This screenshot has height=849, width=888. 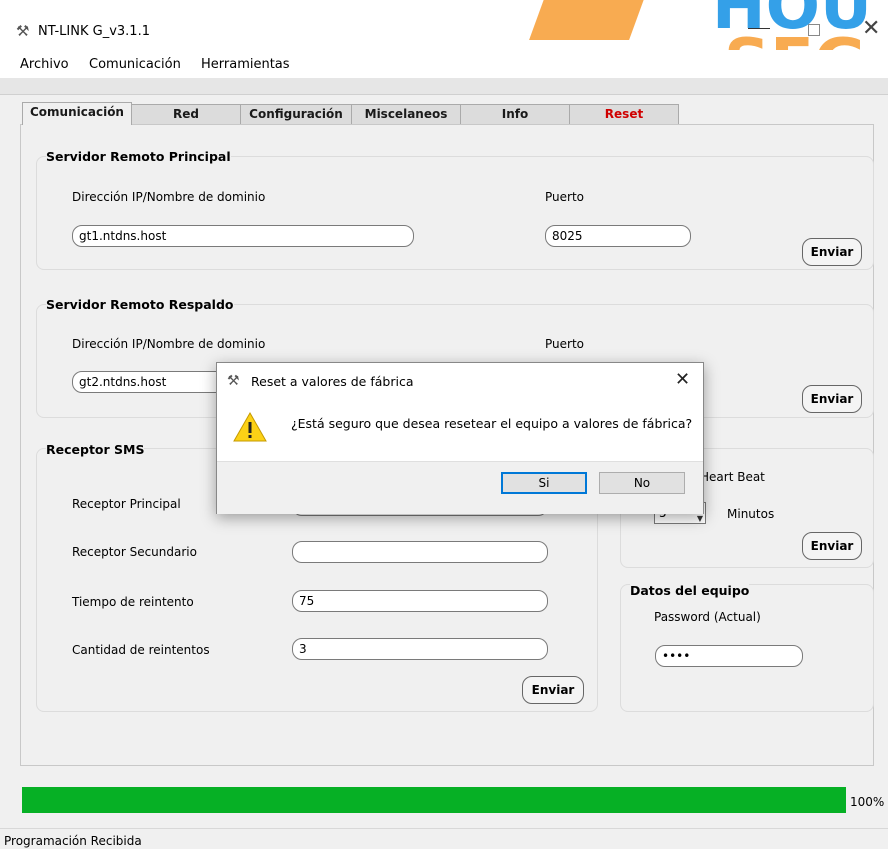 What do you see at coordinates (832, 399) in the screenshot?
I see `send-backup-button: Enviar` at bounding box center [832, 399].